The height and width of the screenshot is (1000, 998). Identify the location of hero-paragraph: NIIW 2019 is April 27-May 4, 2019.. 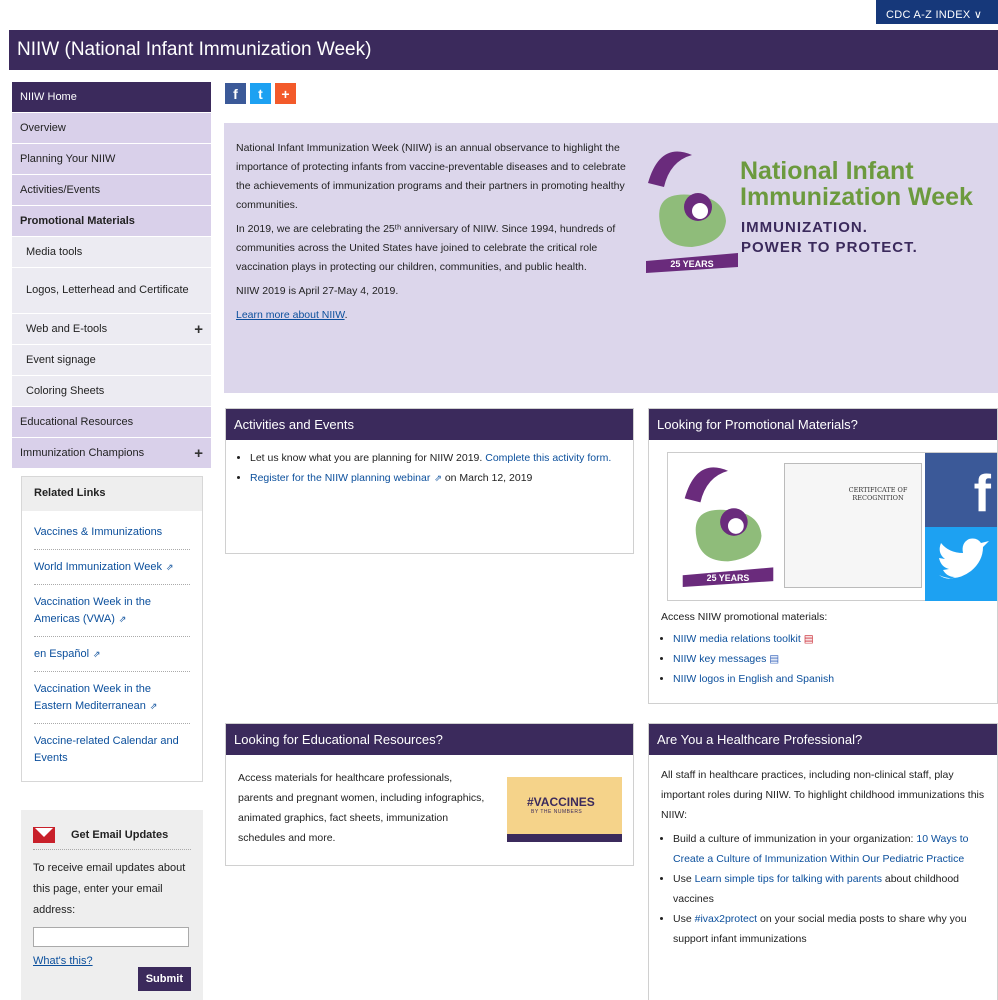
(317, 291).